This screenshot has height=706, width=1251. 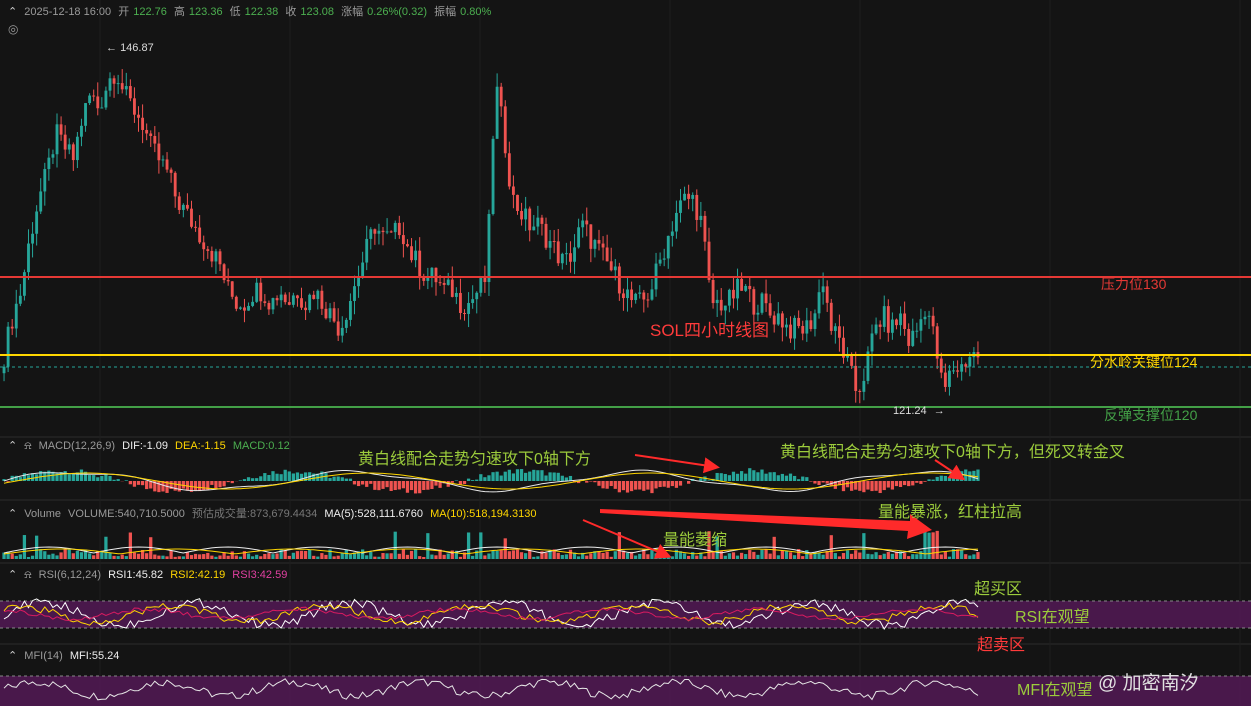 What do you see at coordinates (200, 446) in the screenshot?
I see `dea-value: DEA:-1.15` at bounding box center [200, 446].